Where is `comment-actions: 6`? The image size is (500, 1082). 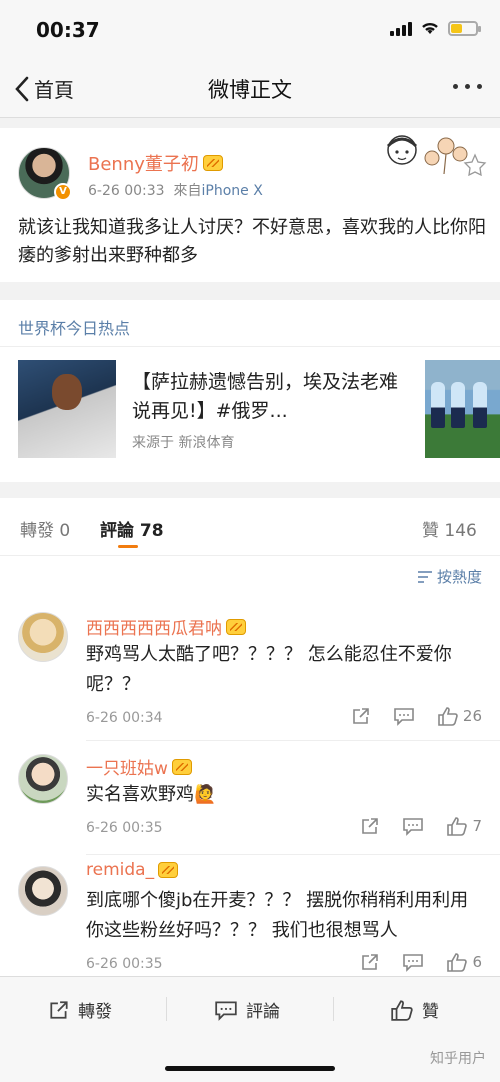 comment-actions: 6 is located at coordinates (421, 962).